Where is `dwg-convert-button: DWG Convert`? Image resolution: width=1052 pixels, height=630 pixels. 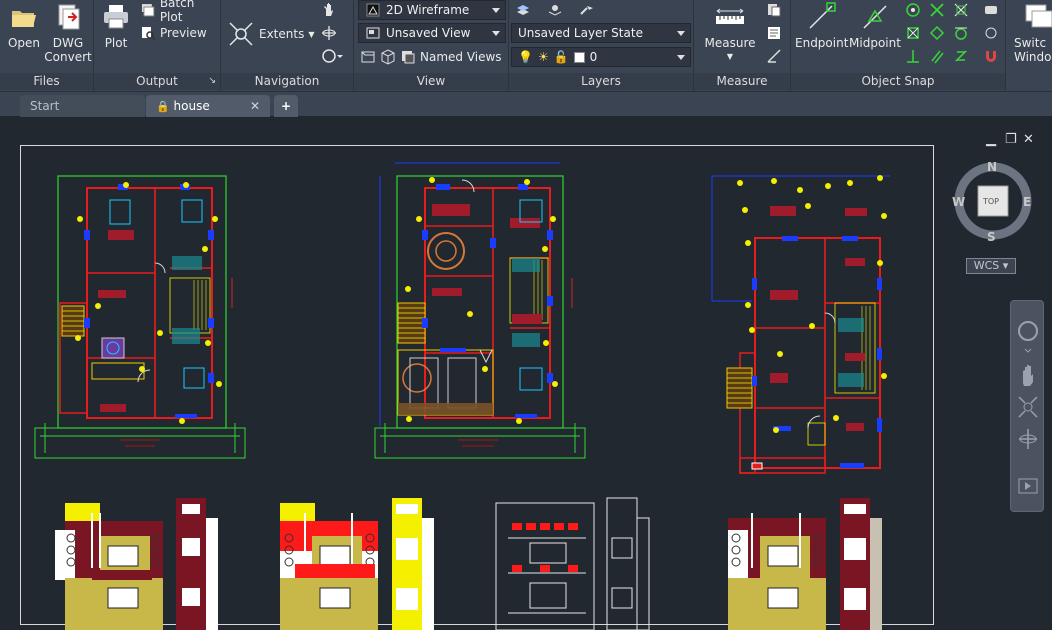 dwg-convert-button: DWG Convert is located at coordinates (68, 33).